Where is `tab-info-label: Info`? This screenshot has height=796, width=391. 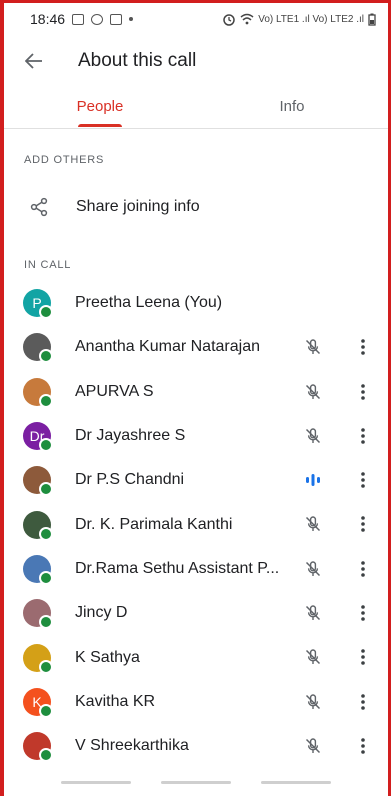
tab-info-label: Info is located at coordinates (292, 106).